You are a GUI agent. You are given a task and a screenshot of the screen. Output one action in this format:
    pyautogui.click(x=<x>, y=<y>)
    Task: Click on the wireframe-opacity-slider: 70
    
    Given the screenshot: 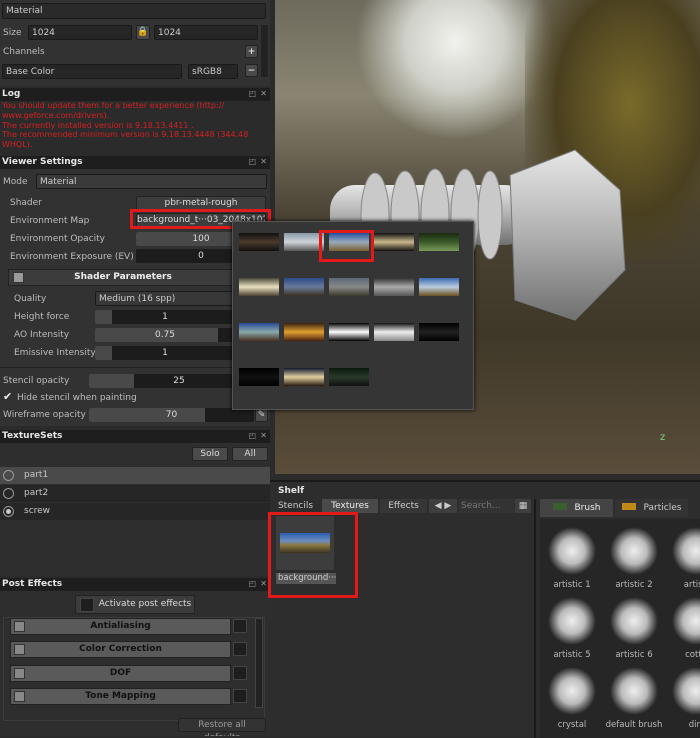 What is the action you would take?
    pyautogui.click(x=171, y=415)
    